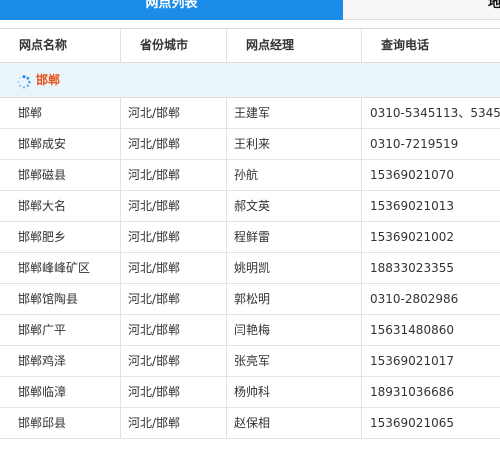 The image size is (500, 449). Describe the element at coordinates (294, 45) in the screenshot. I see `header-outlet-manager: 网点经理` at that location.